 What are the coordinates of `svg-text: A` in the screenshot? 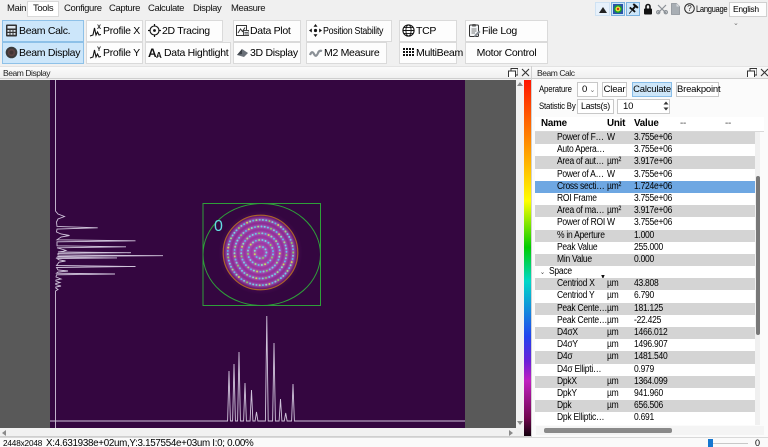 It's located at (159, 55).